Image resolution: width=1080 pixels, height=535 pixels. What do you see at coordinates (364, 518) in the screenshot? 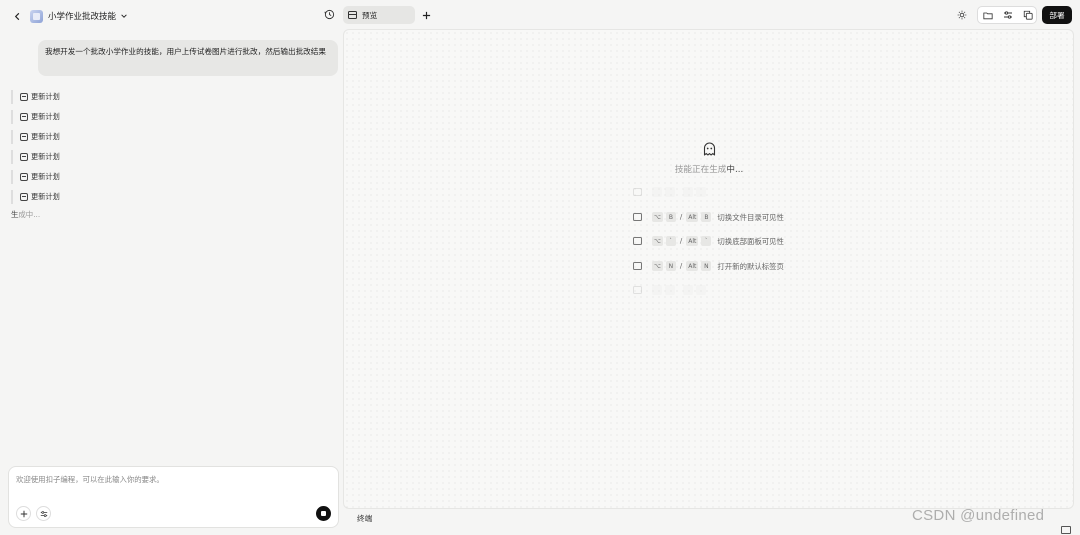
I see `terminal-tab: 终端` at bounding box center [364, 518].